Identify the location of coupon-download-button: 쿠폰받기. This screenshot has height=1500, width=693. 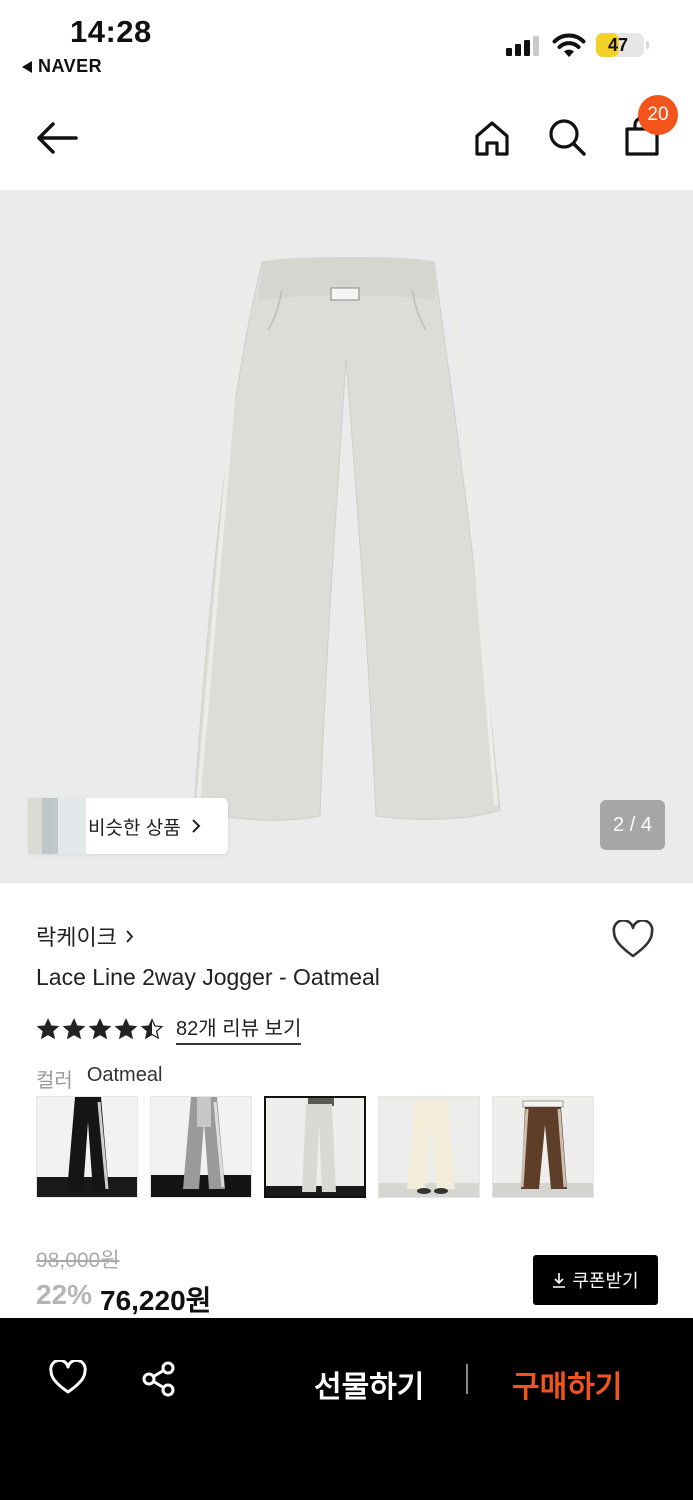
(595, 1280).